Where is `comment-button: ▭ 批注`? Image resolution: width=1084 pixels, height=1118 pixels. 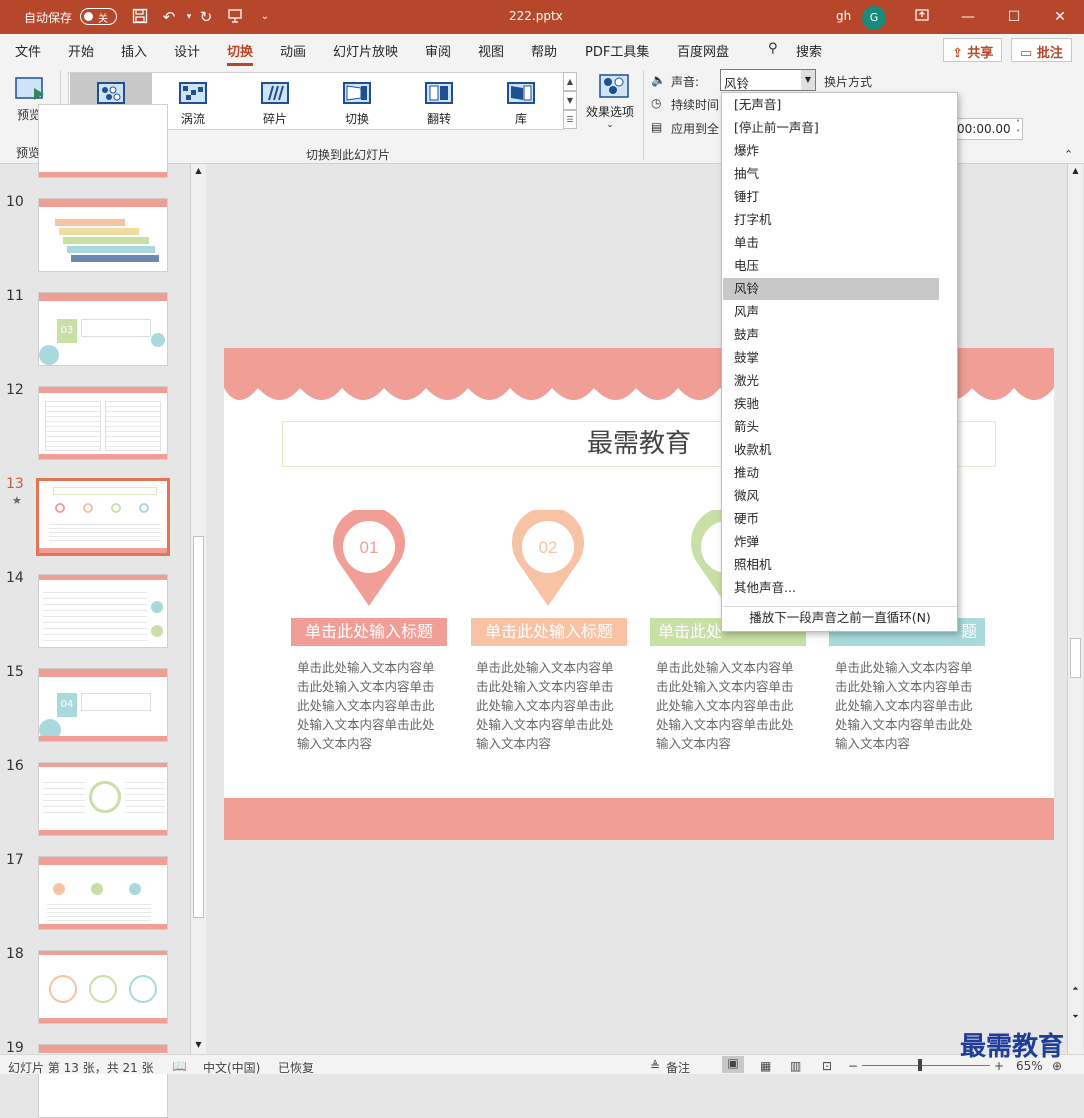 comment-button: ▭ 批注 is located at coordinates (1041, 50).